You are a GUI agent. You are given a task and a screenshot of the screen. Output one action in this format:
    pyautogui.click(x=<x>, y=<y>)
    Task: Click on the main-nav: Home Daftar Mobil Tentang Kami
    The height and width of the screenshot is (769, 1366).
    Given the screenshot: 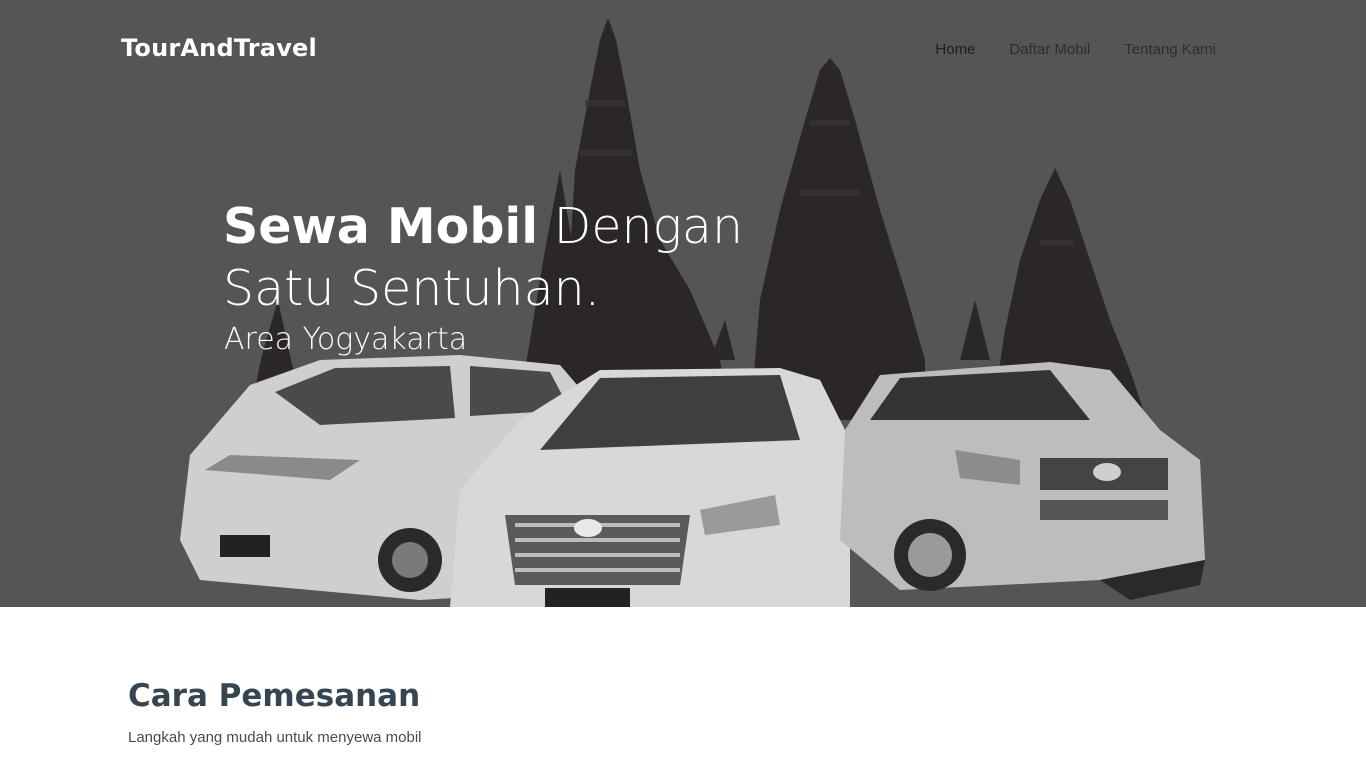 What is the action you would take?
    pyautogui.click(x=1075, y=49)
    